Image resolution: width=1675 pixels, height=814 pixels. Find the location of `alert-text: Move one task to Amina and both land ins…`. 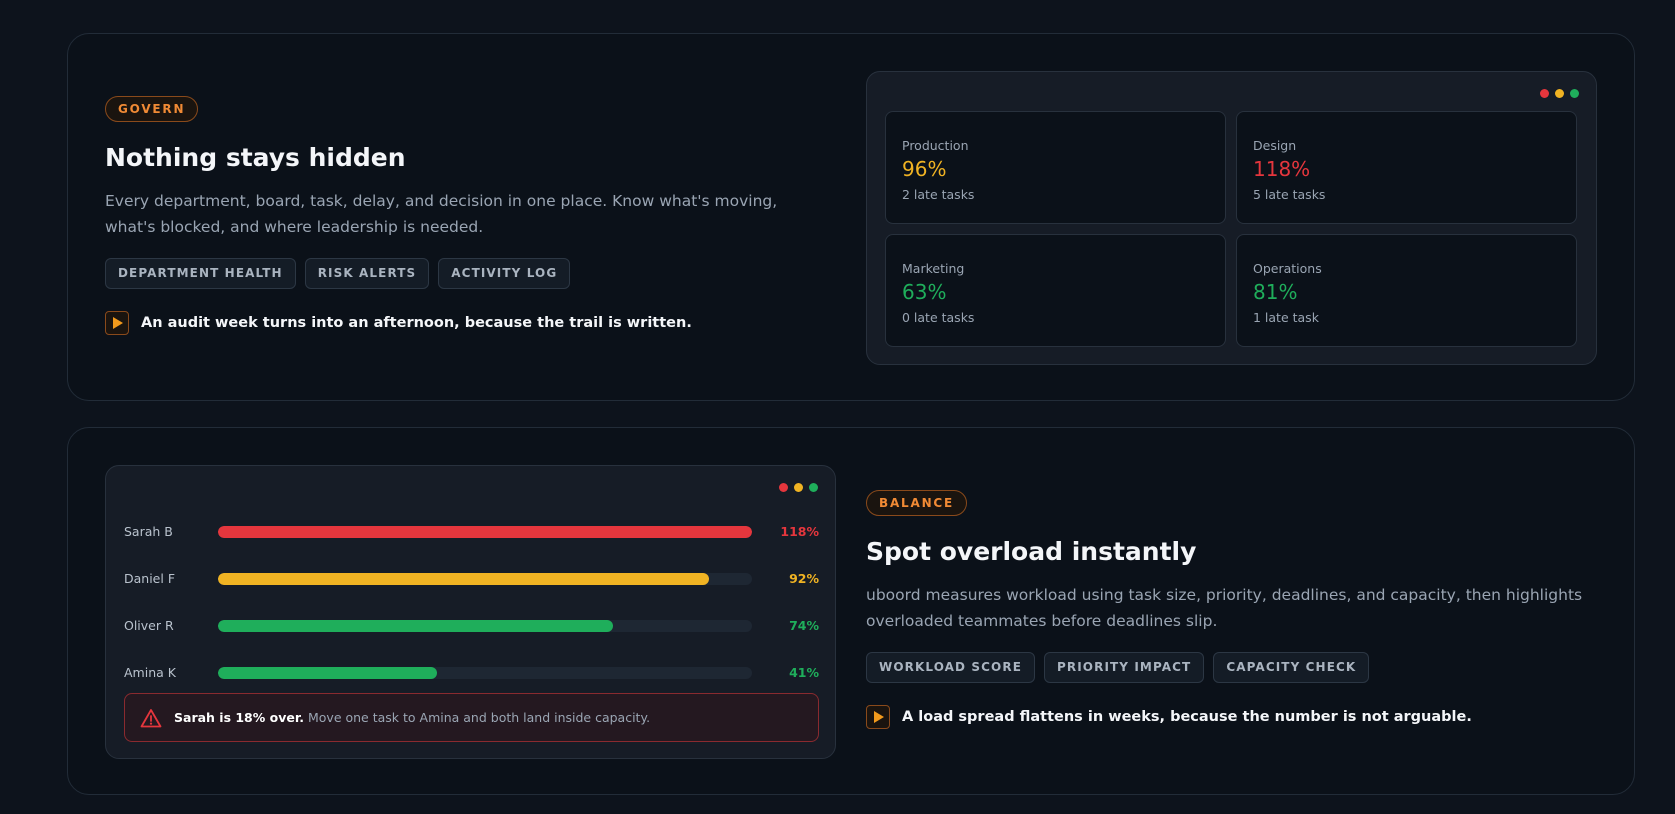

alert-text: Move one task to Amina and both land ins… is located at coordinates (479, 717).